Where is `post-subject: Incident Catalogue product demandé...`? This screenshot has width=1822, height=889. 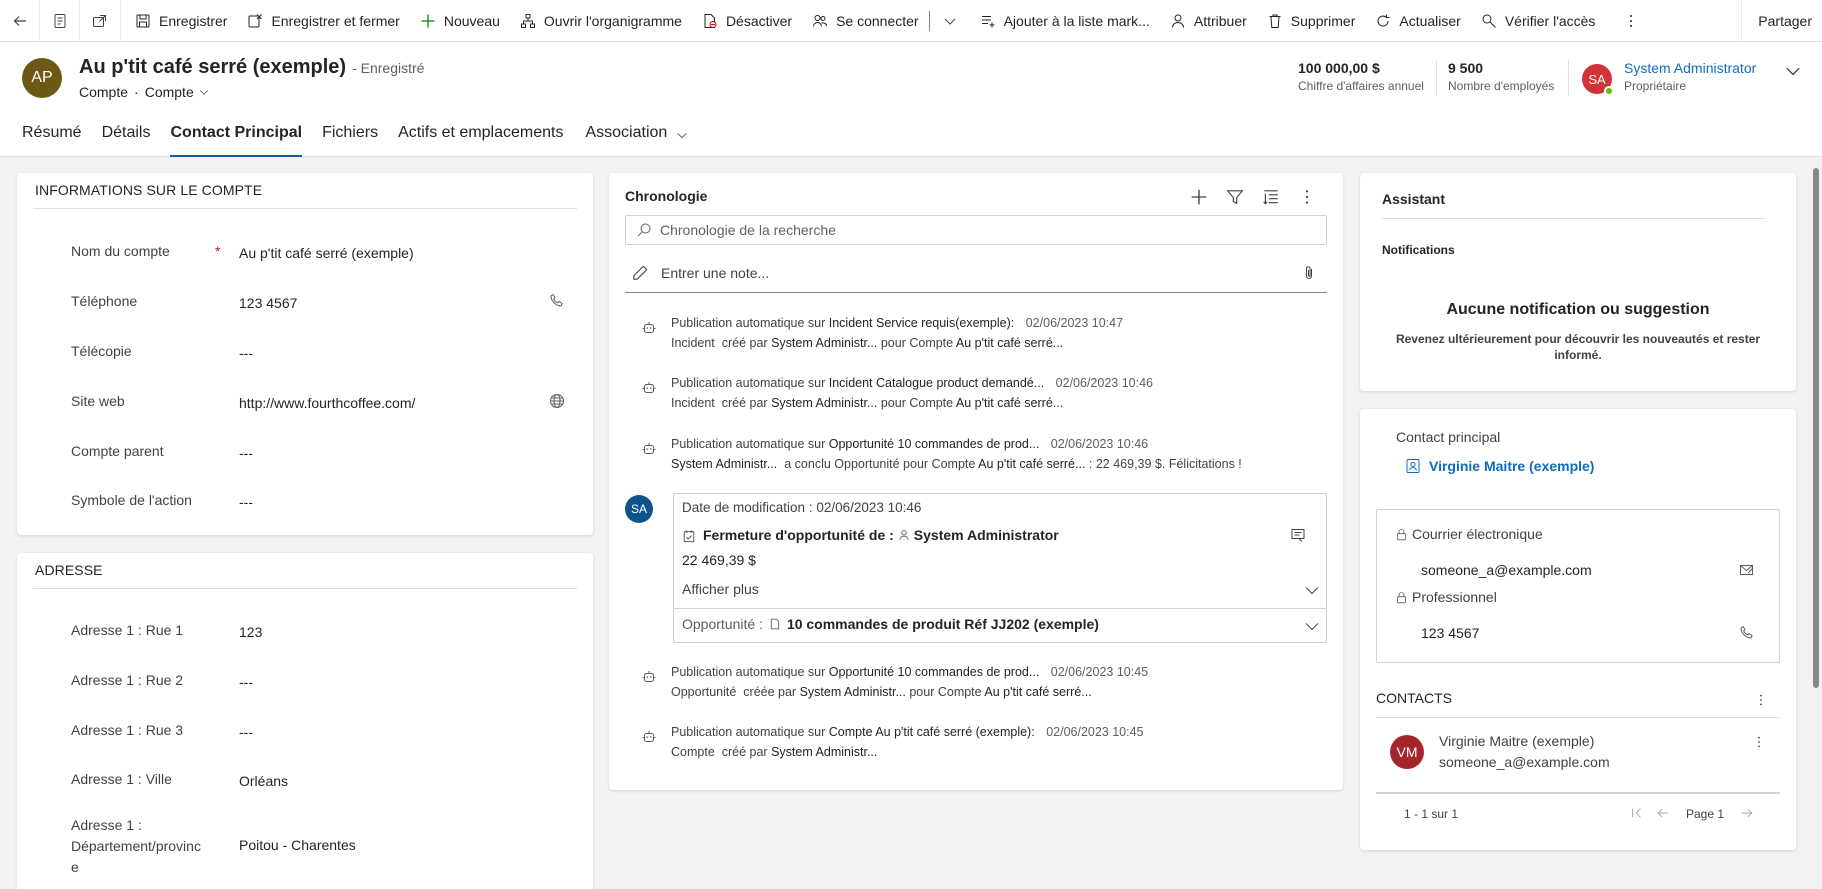
post-subject: Incident Catalogue product demandé... is located at coordinates (936, 383).